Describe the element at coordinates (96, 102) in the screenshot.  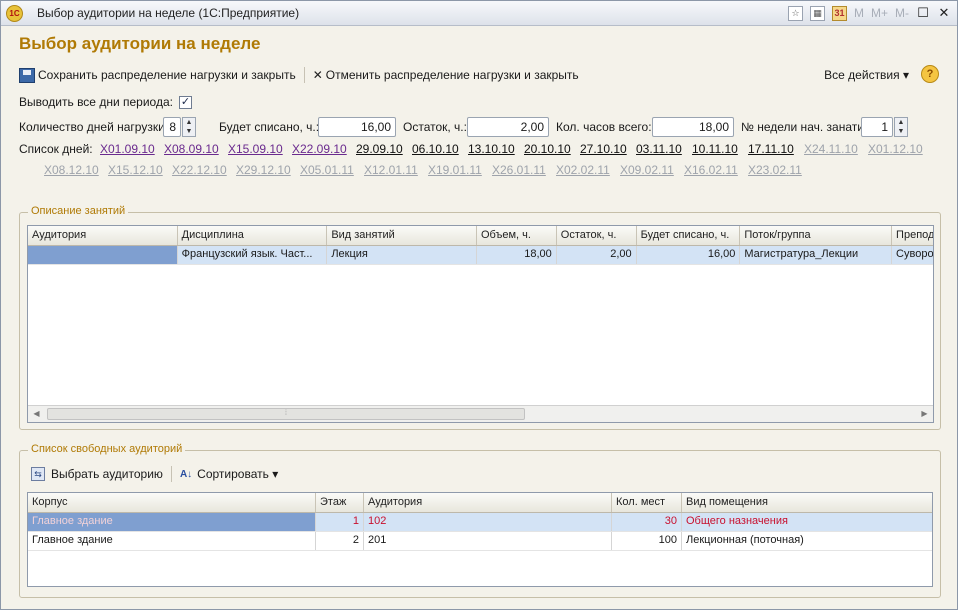
I see `show-all-days-label: Выводить все дни периода:` at that location.